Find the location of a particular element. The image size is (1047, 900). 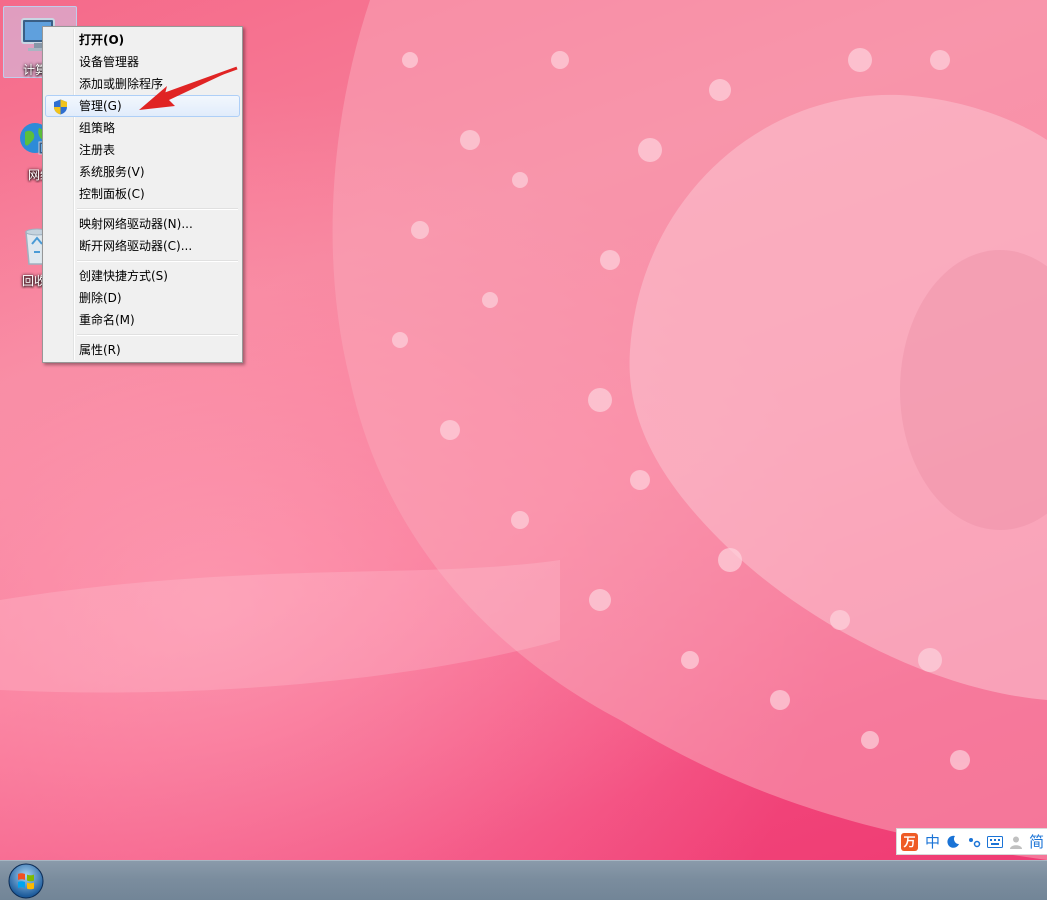

menu-item-properties: 属性(R) is located at coordinates (142, 350).